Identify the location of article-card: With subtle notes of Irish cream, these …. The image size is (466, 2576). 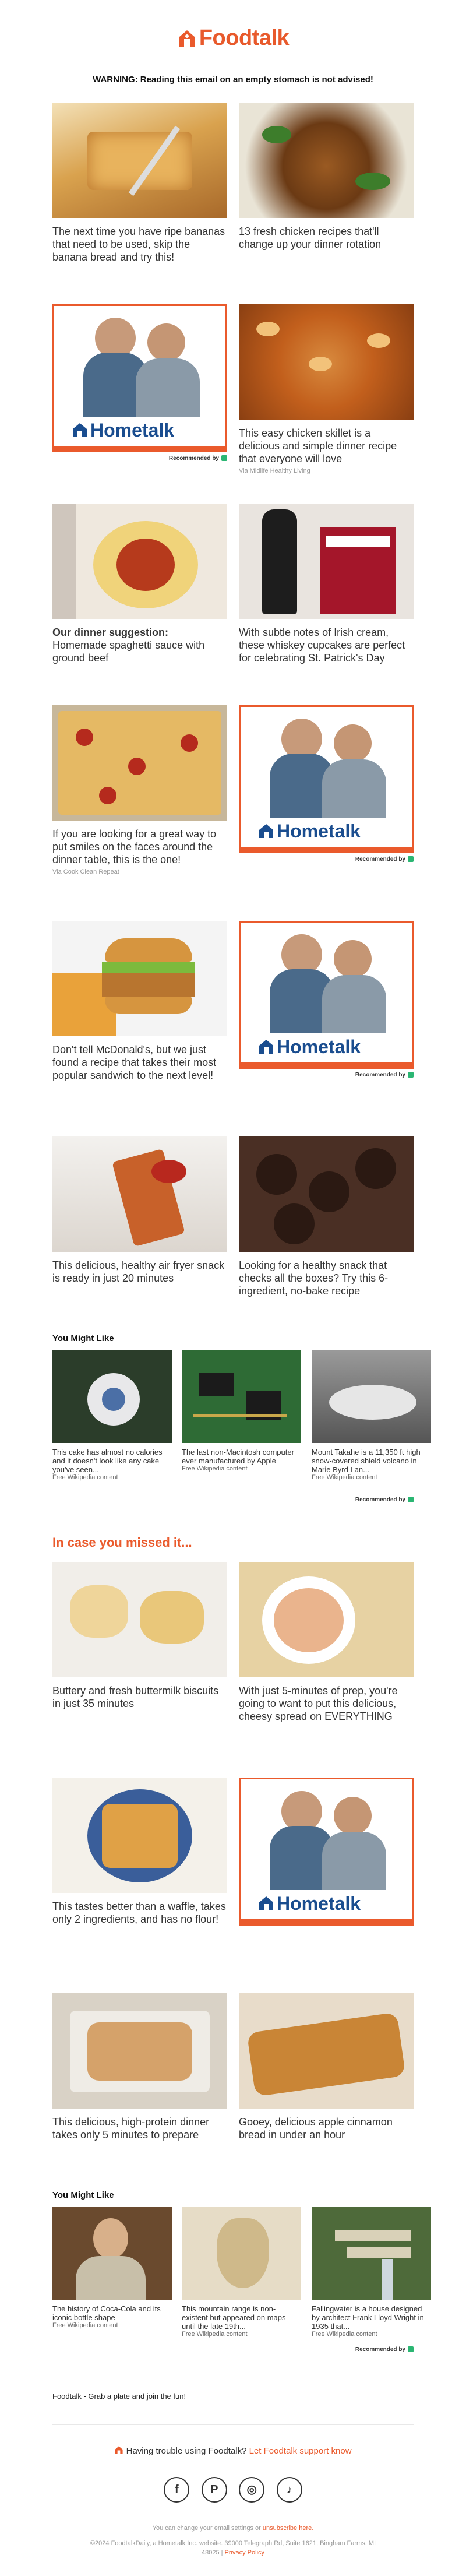
(326, 584).